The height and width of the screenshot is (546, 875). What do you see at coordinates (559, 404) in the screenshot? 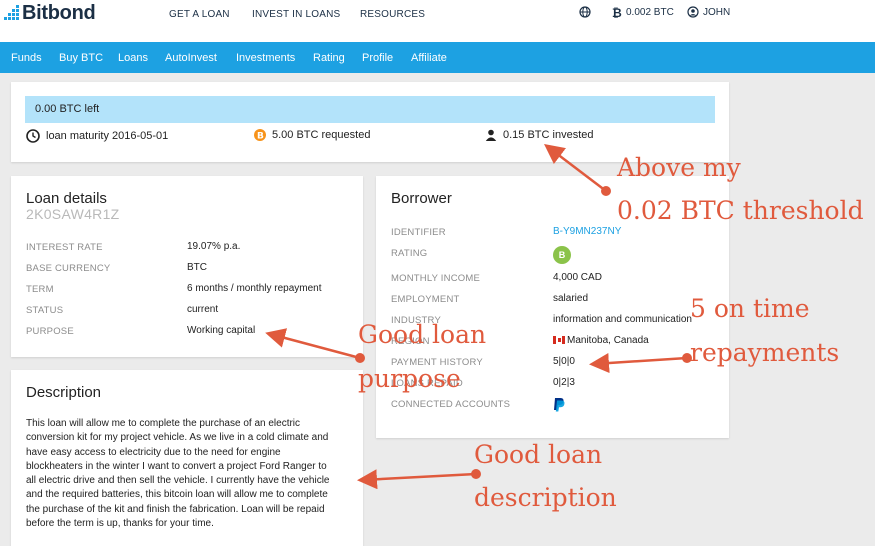
I see `paypal-icon` at bounding box center [559, 404].